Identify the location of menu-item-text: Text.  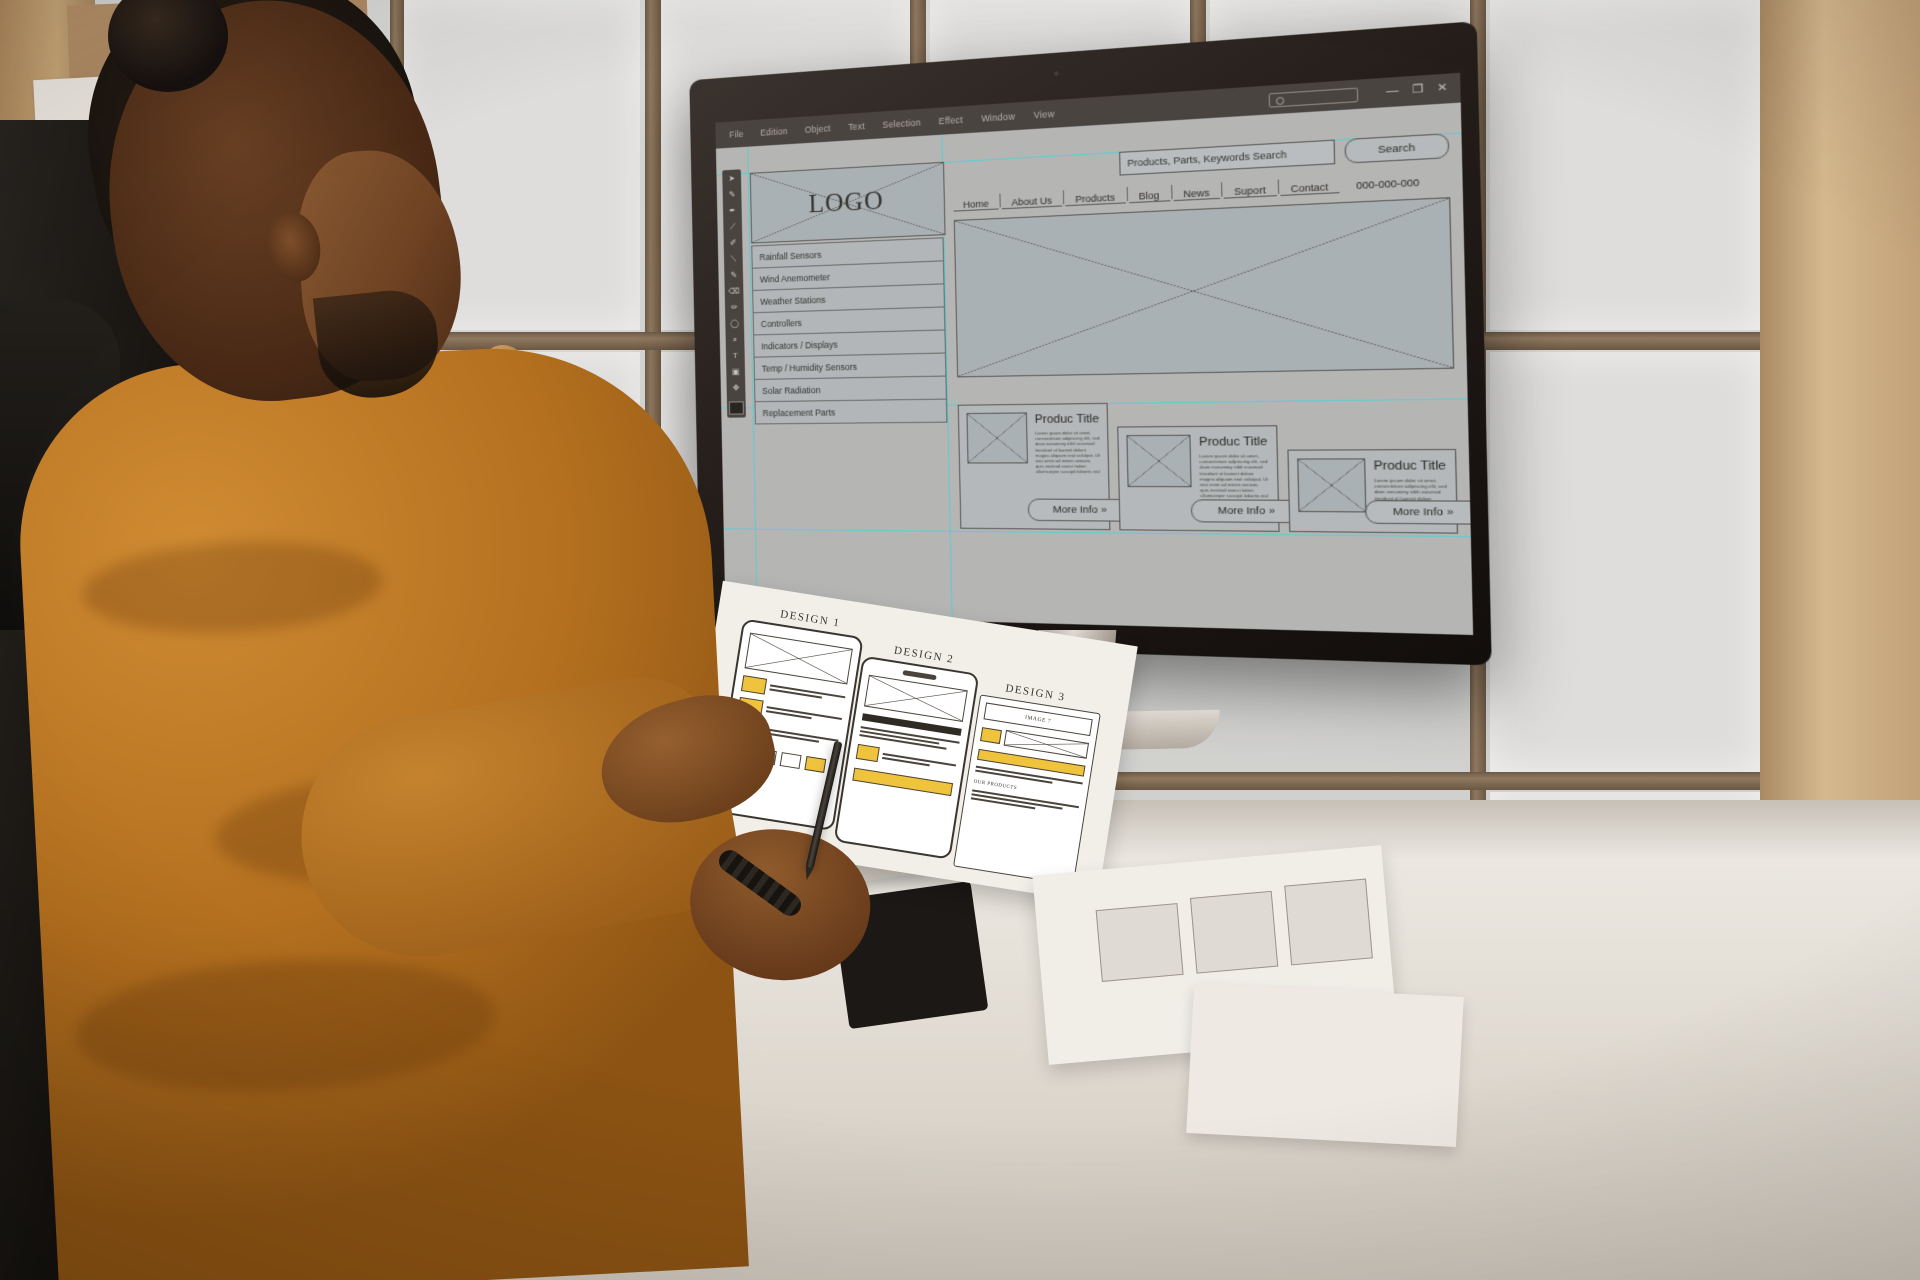
(856, 126).